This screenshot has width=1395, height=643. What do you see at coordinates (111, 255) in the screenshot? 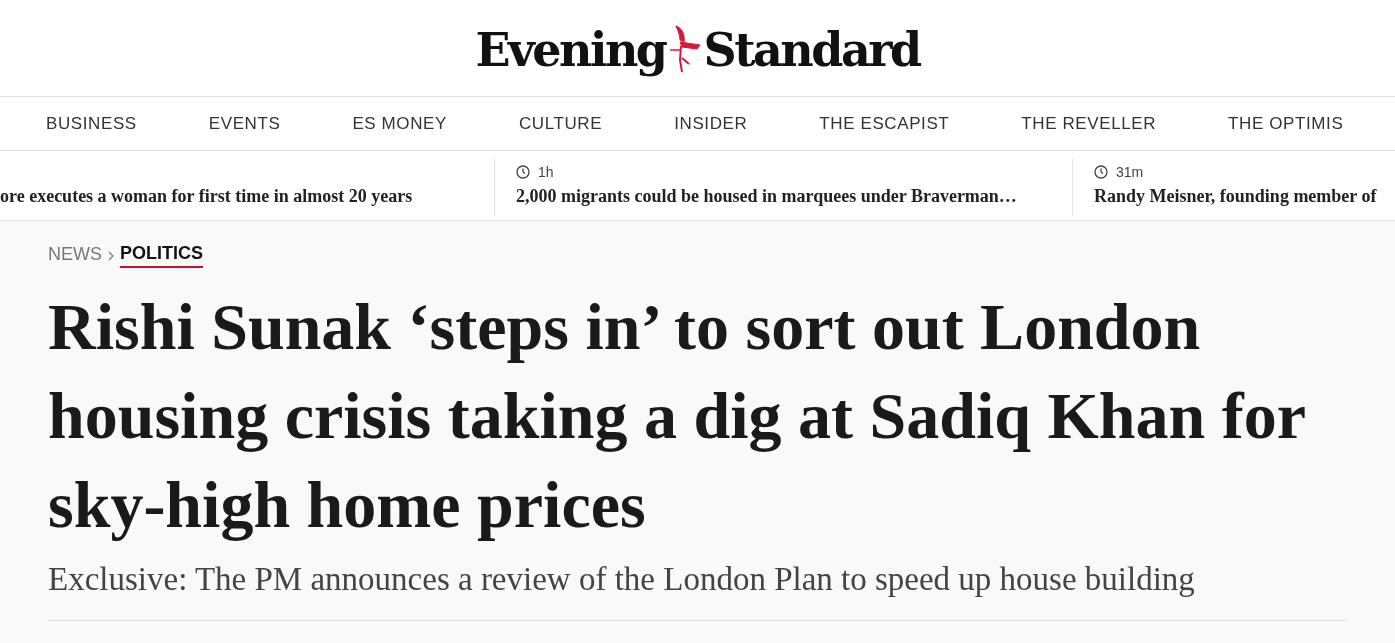
I see `chevron-icon` at bounding box center [111, 255].